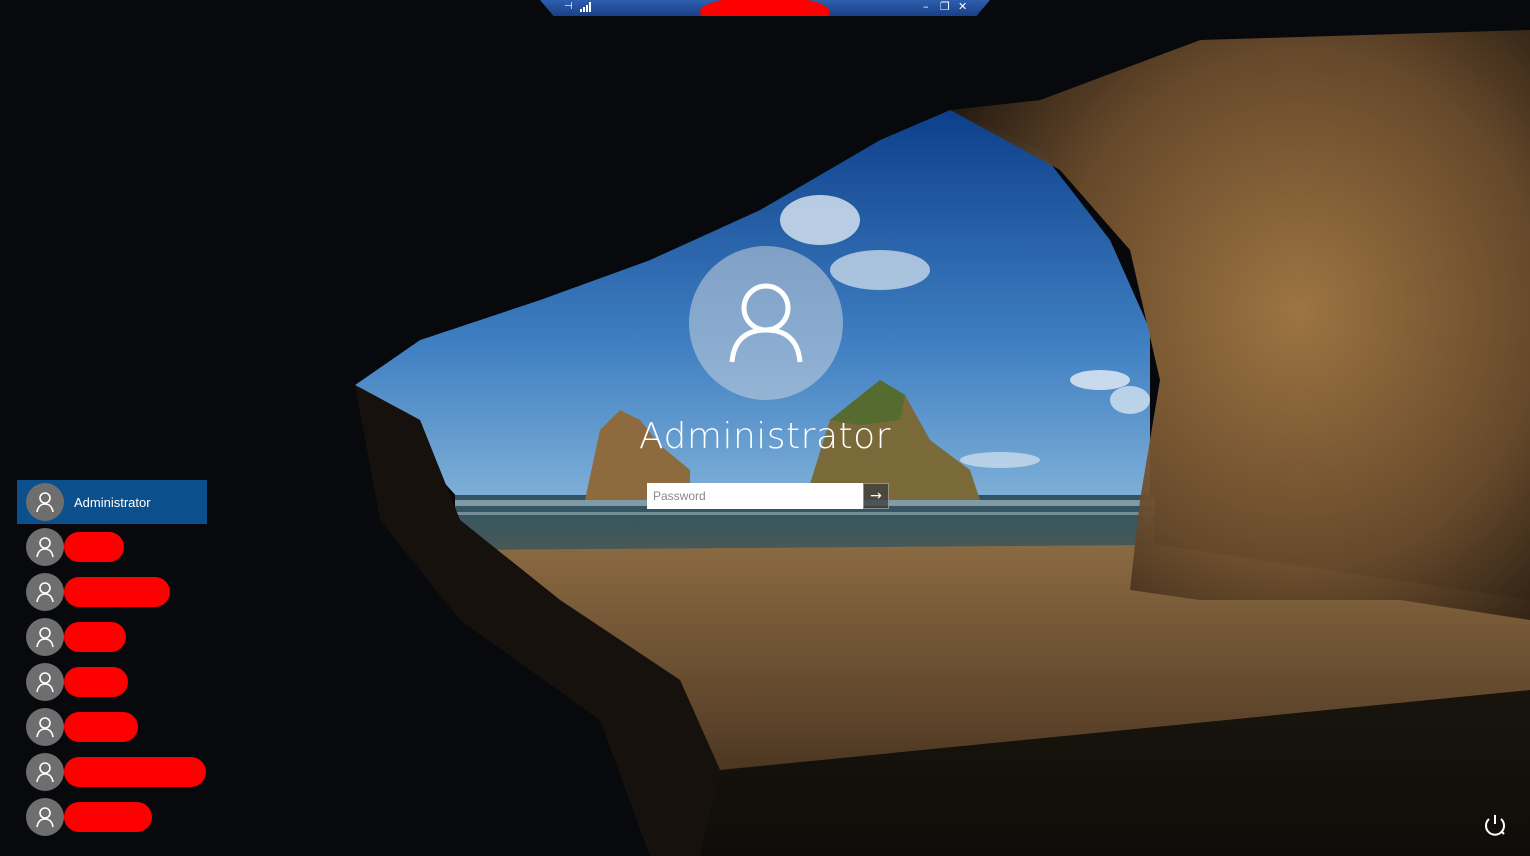 The height and width of the screenshot is (856, 1530). I want to click on password-form: →, so click(768, 496).